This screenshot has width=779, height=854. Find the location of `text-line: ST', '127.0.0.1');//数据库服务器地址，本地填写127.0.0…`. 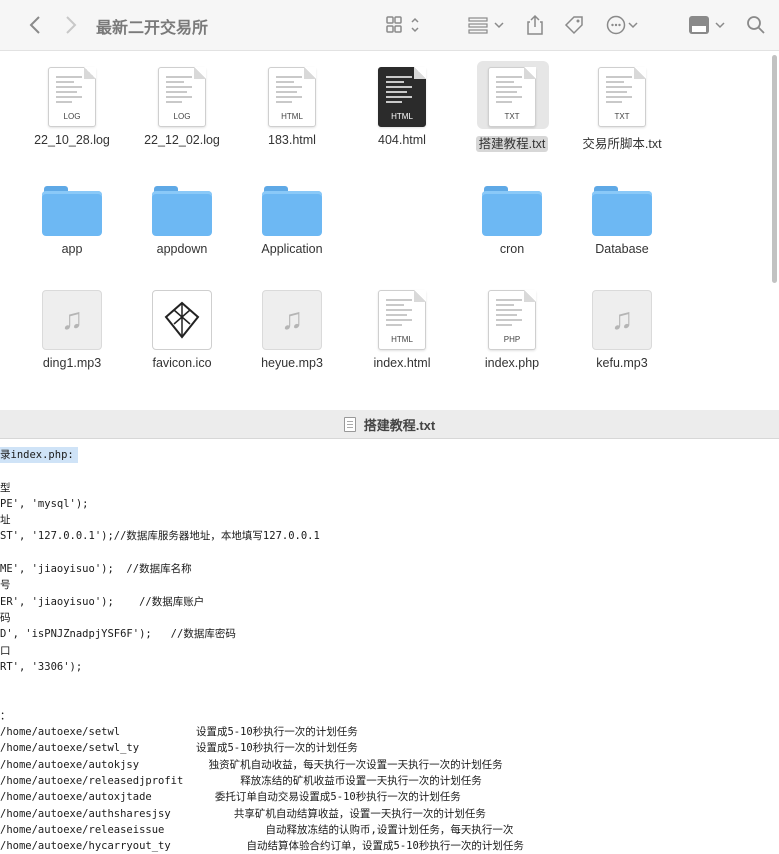

text-line: ST', '127.0.0.1');//数据库服务器地址，本地填写127.0.0… is located at coordinates (160, 536).